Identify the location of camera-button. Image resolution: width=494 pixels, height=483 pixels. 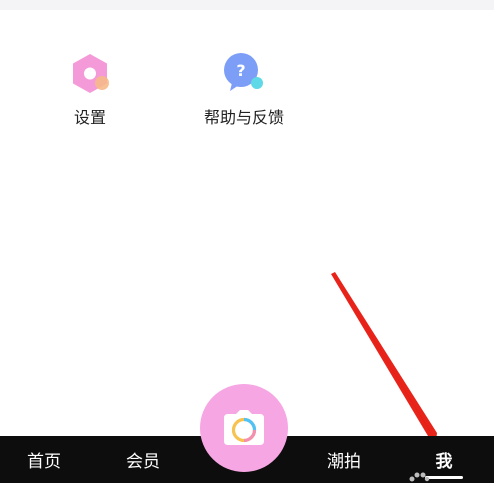
(244, 428).